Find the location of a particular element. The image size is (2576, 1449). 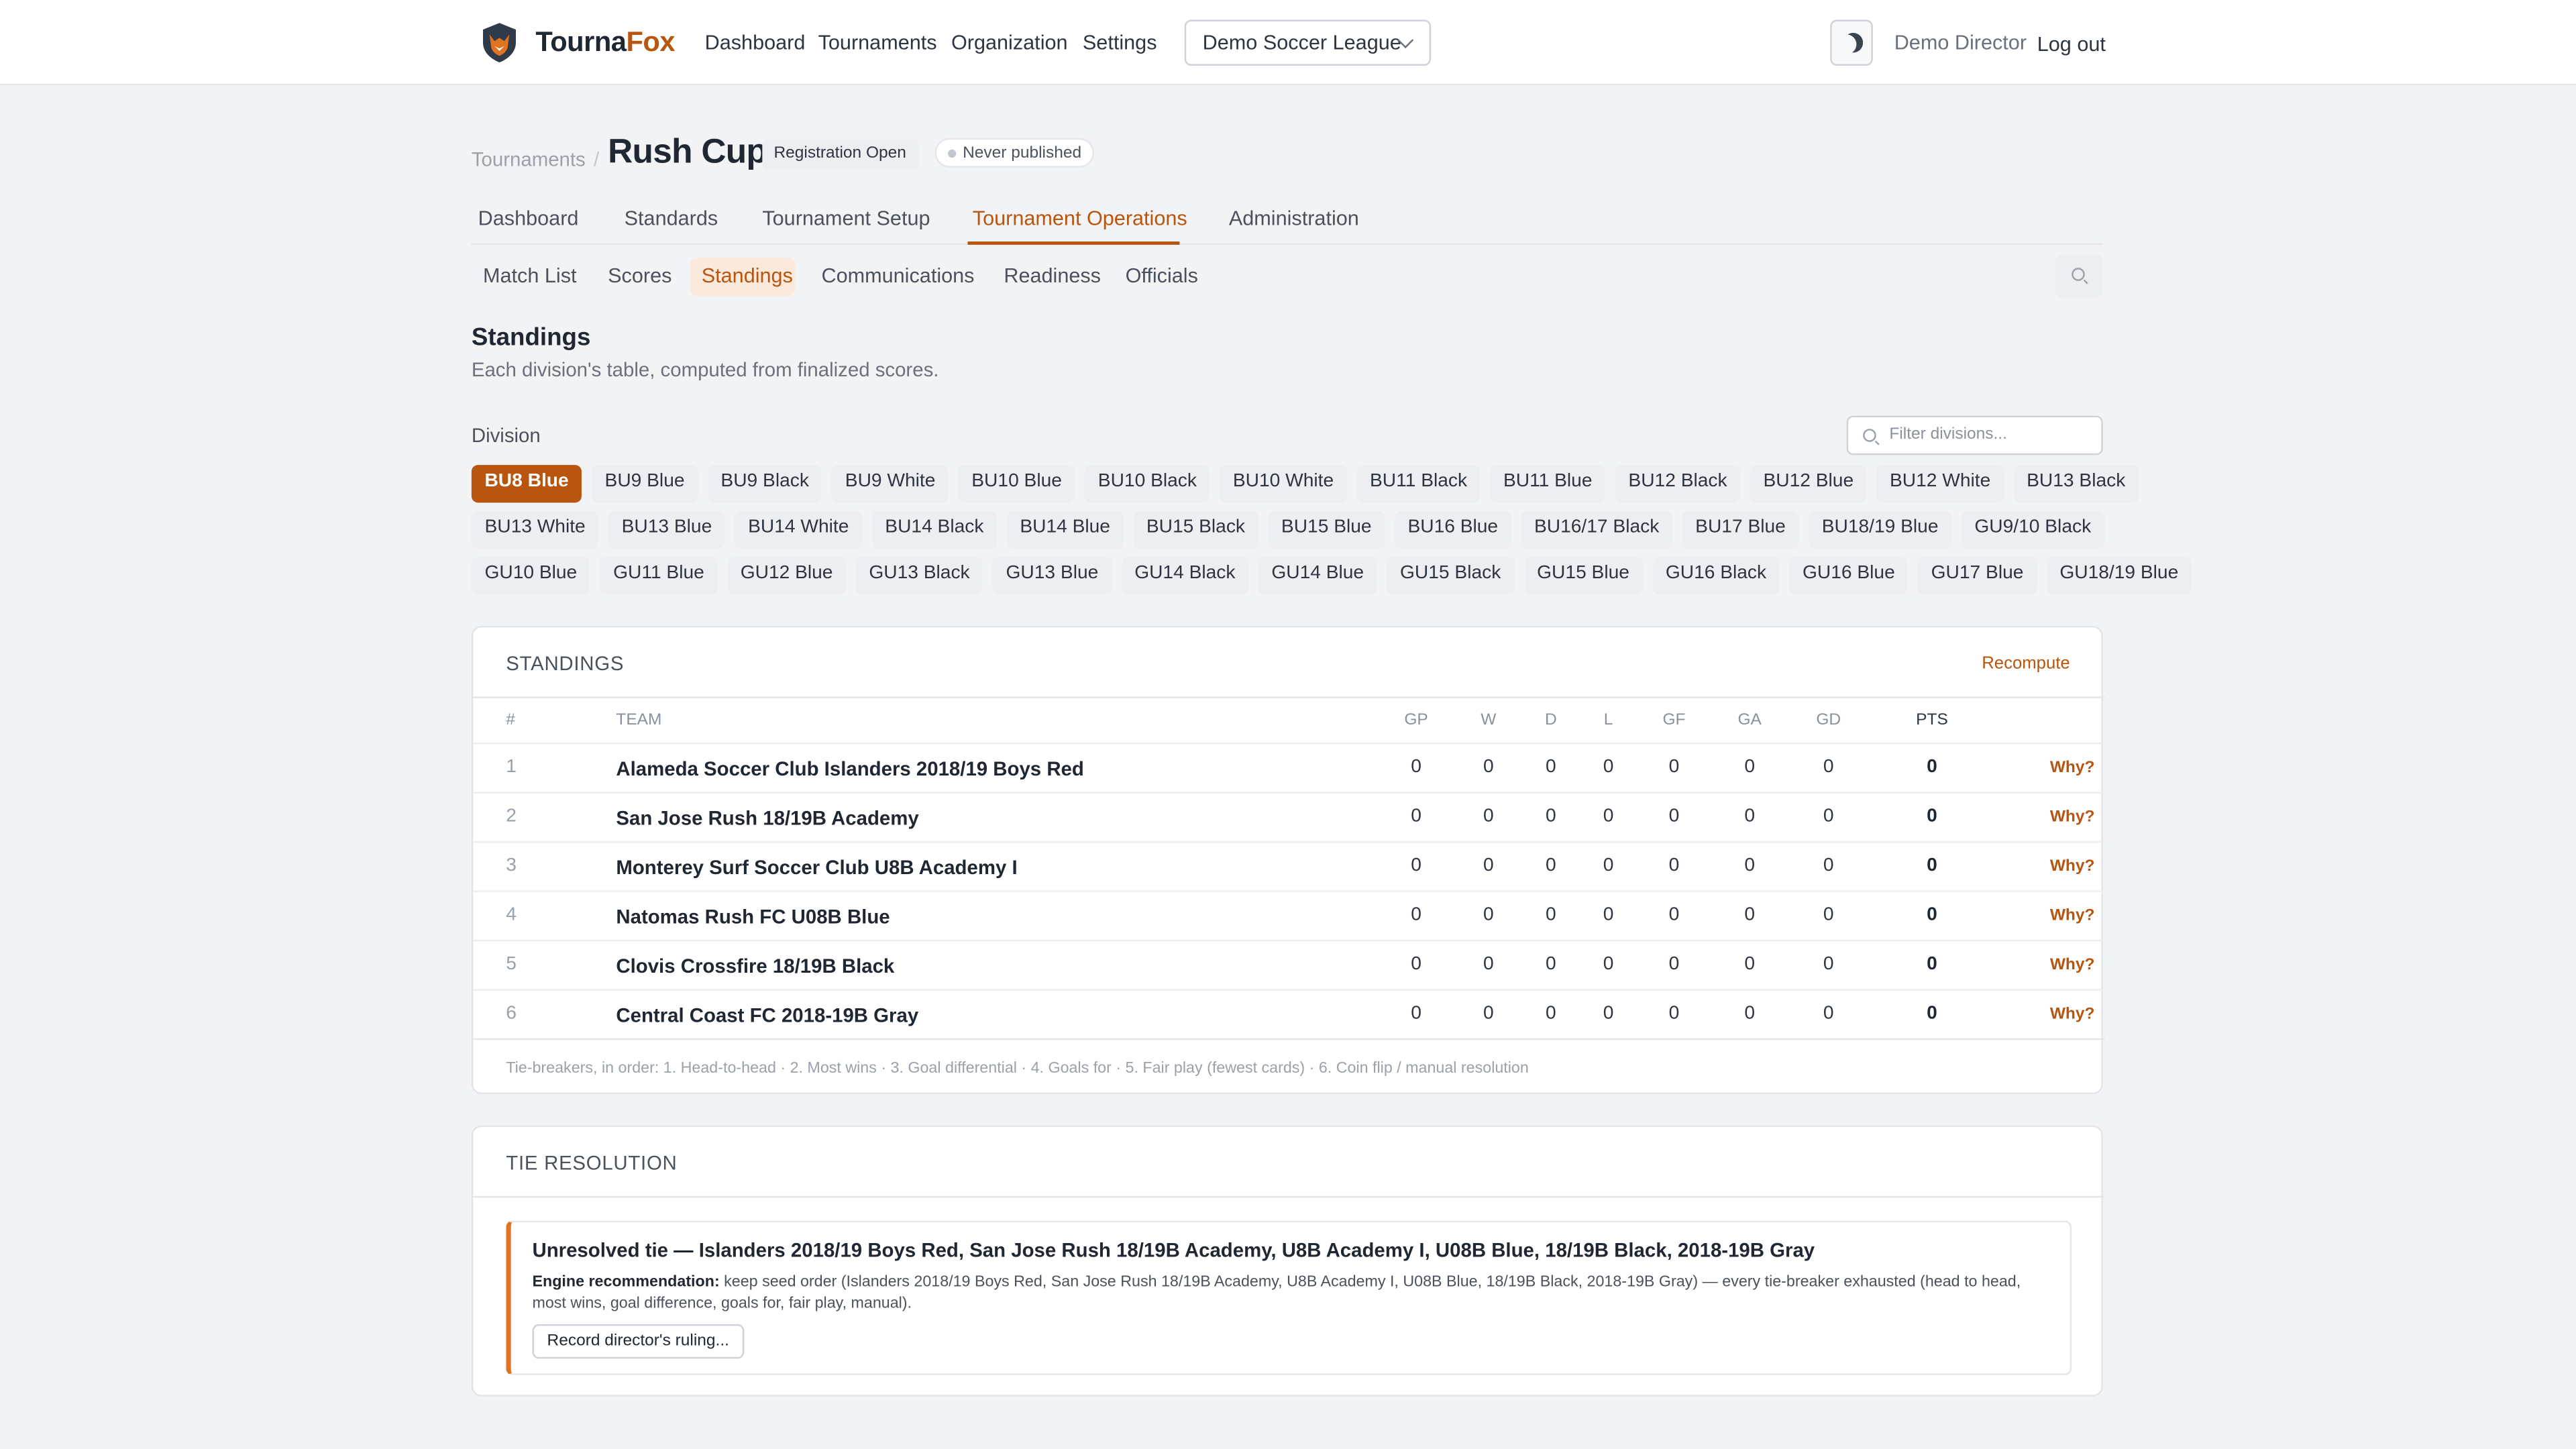

team-name: Natomas Rush FC U08B Blue is located at coordinates (753, 916).